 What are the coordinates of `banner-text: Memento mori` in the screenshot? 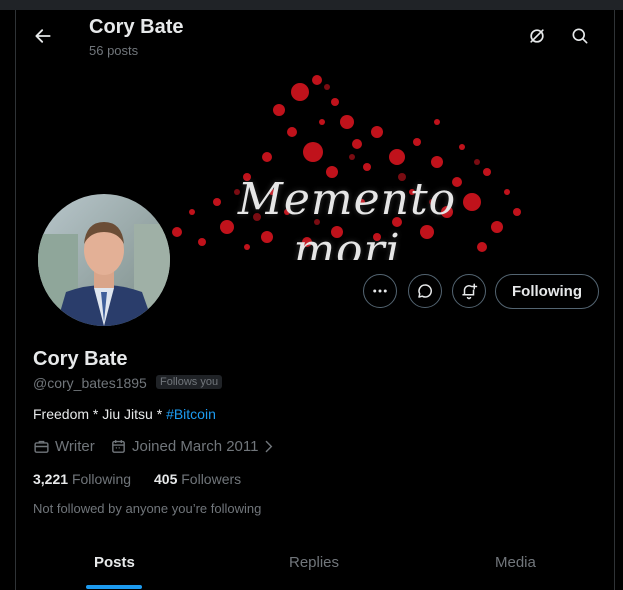 It's located at (347, 217).